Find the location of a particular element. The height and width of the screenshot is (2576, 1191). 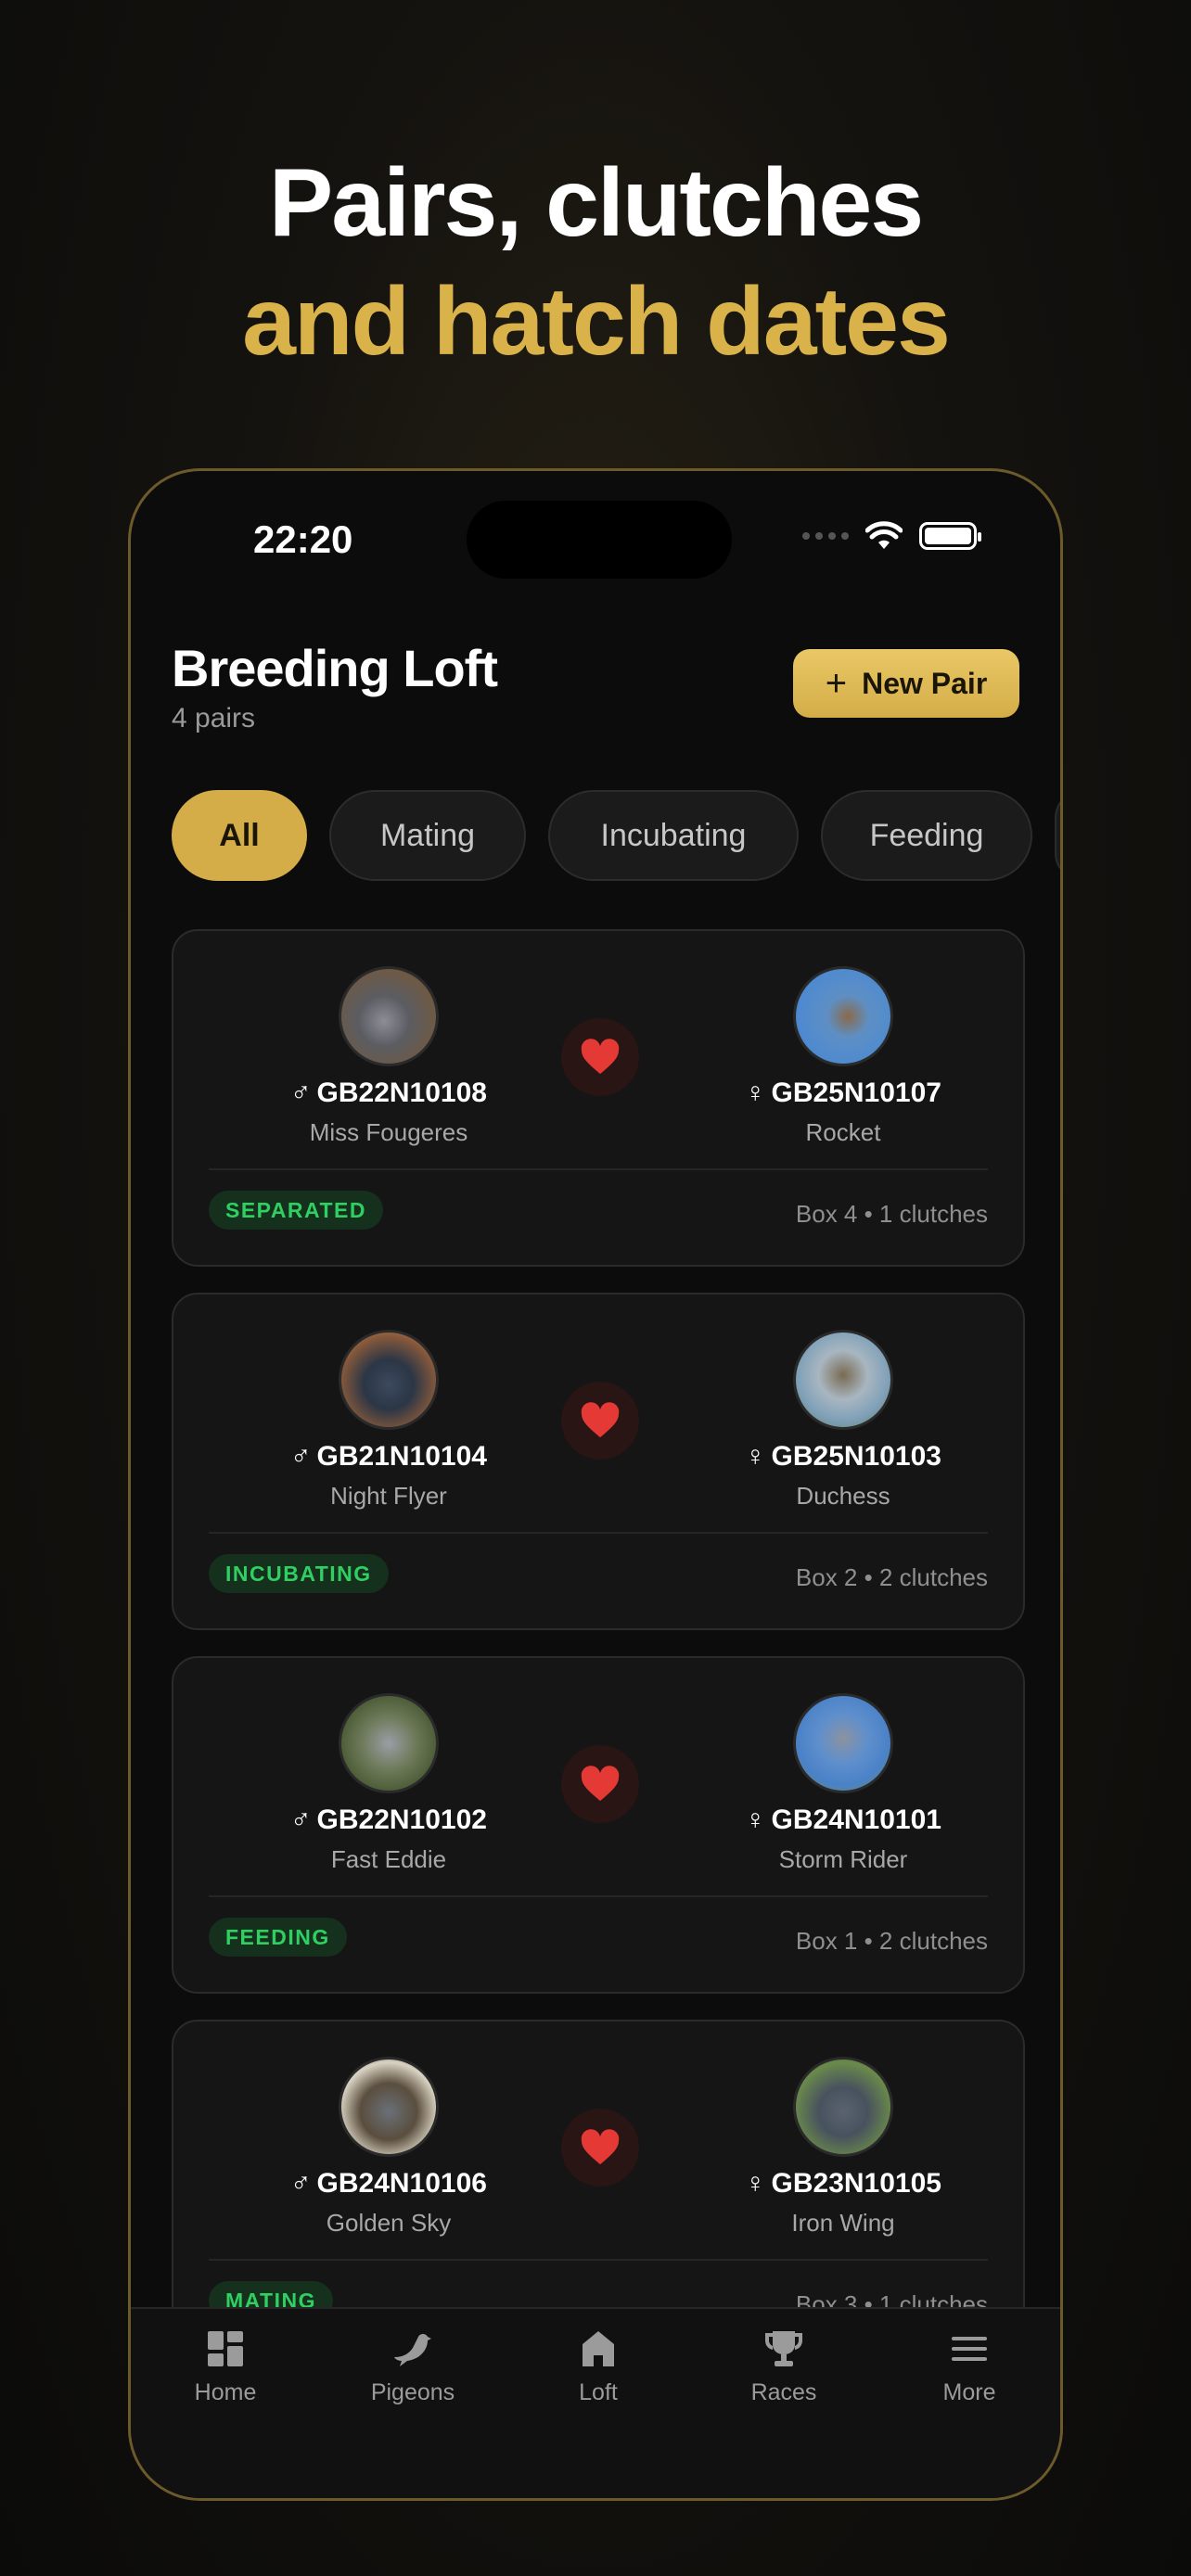

female-bird: ♀ GB23N10105 Iron Wing is located at coordinates (843, 2147).